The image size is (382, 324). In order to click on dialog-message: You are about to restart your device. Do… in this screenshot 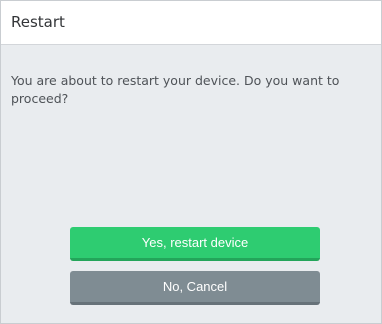, I will do `click(175, 89)`.